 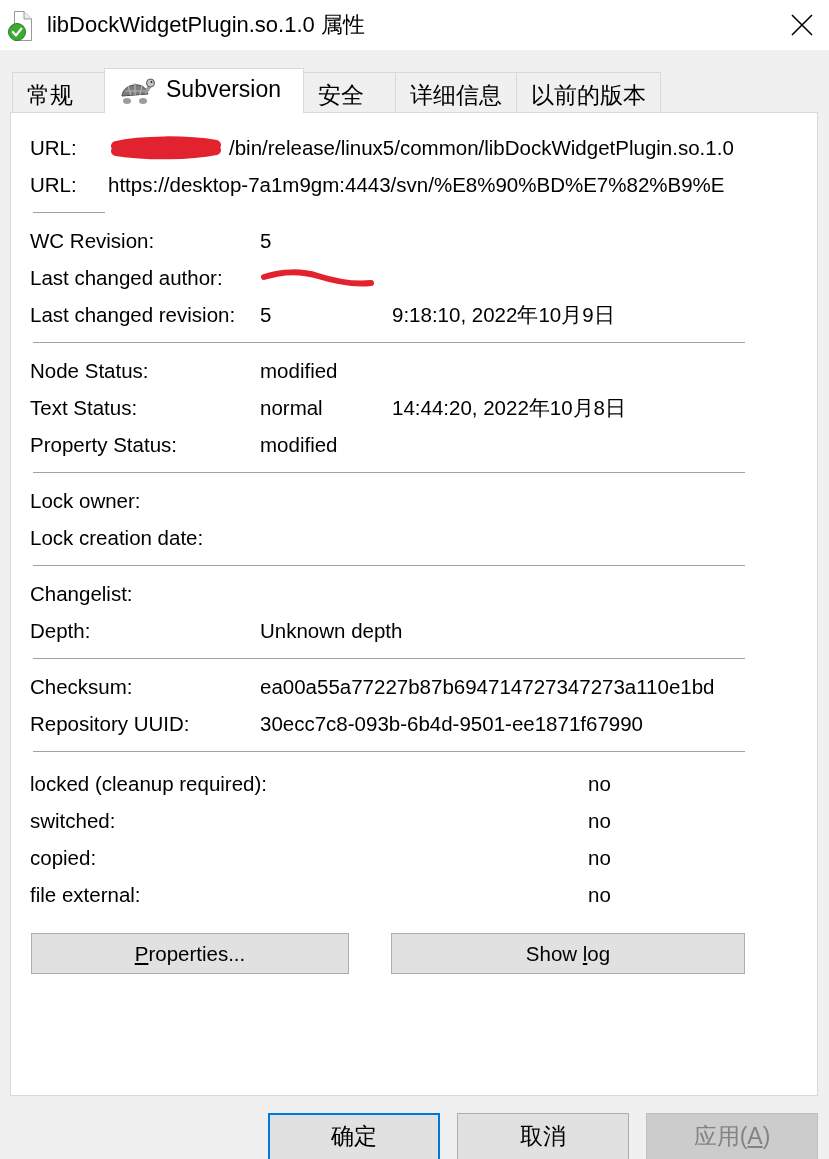 What do you see at coordinates (82, 686) in the screenshot?
I see `field-label: Checksum:` at bounding box center [82, 686].